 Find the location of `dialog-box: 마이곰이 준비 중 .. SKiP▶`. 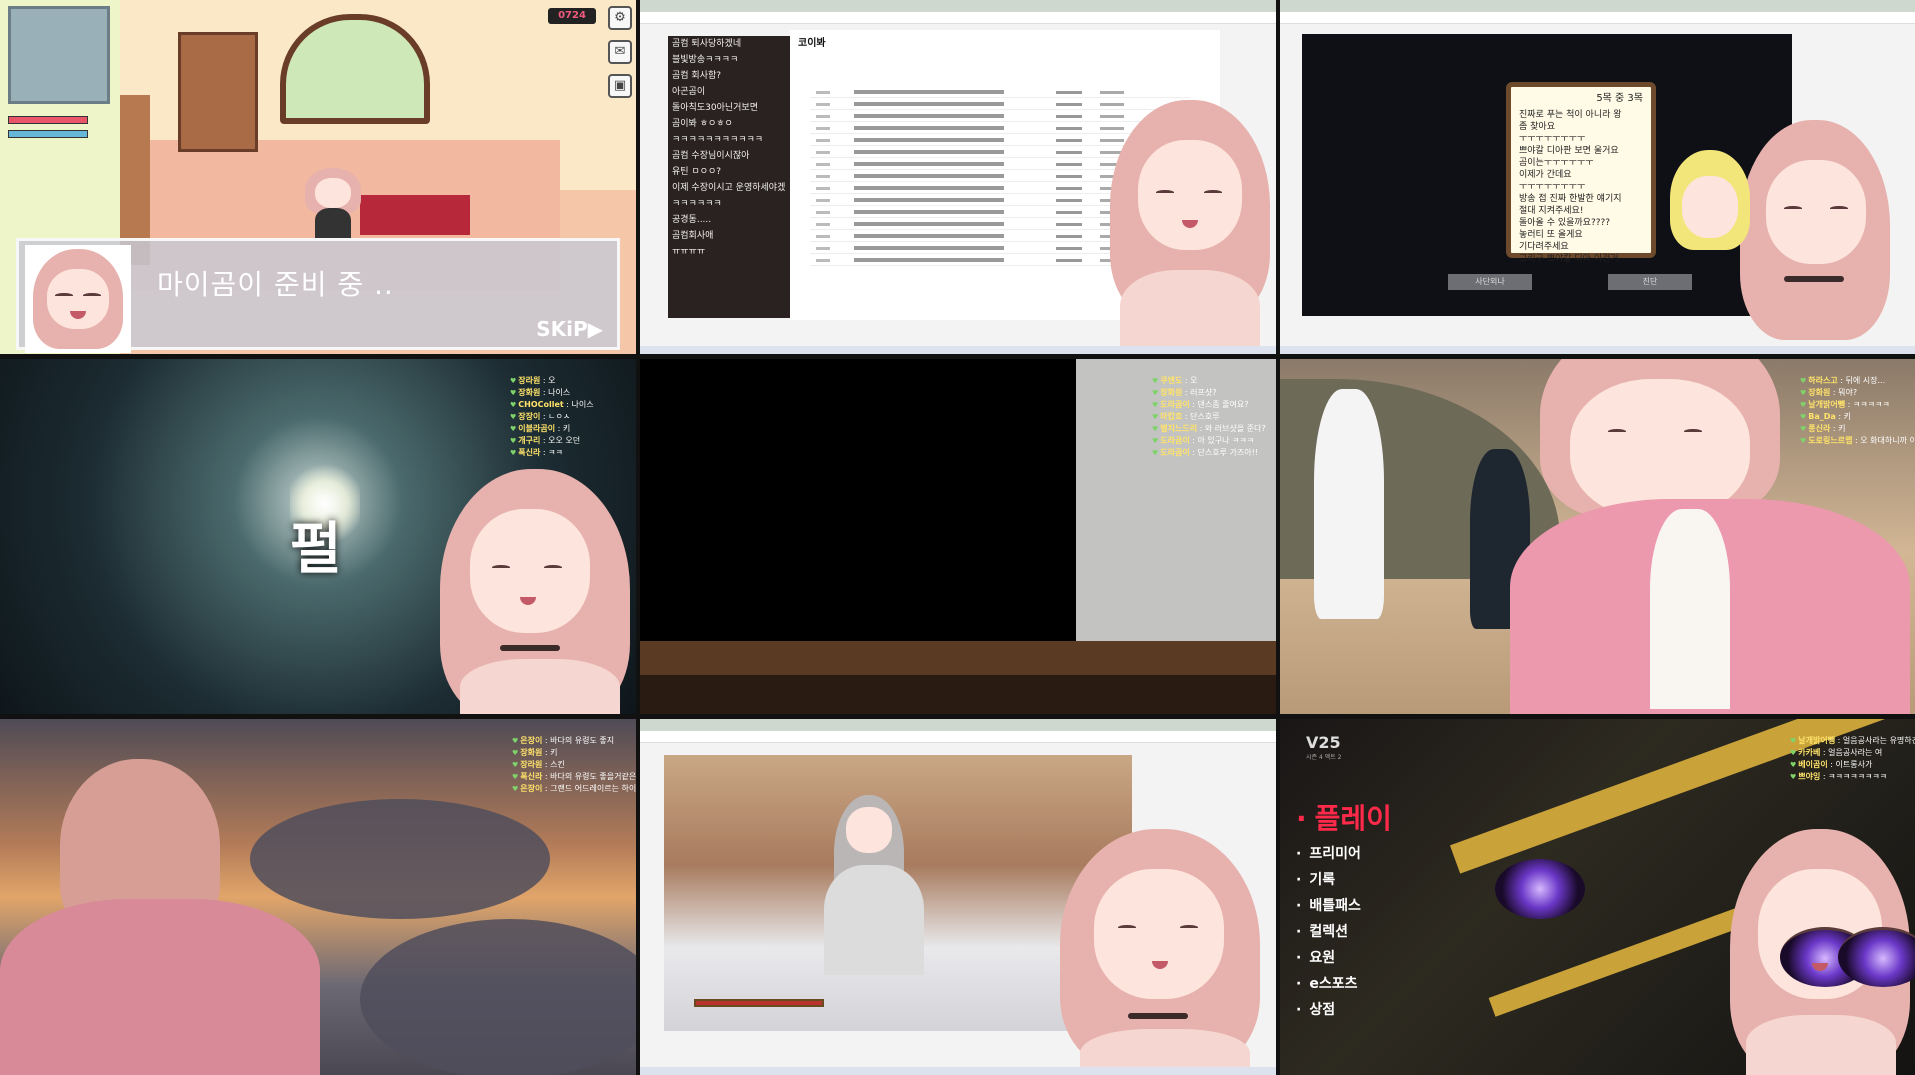

dialog-box: 마이곰이 준비 중 .. SKiP▶ is located at coordinates (318, 295).